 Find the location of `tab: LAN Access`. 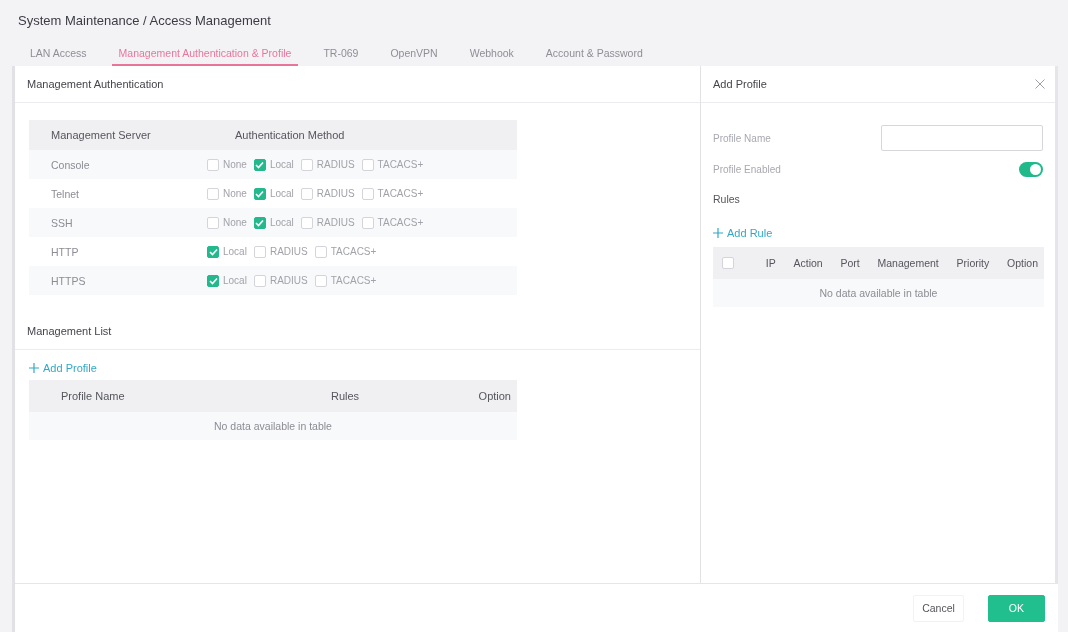

tab: LAN Access is located at coordinates (58, 55).